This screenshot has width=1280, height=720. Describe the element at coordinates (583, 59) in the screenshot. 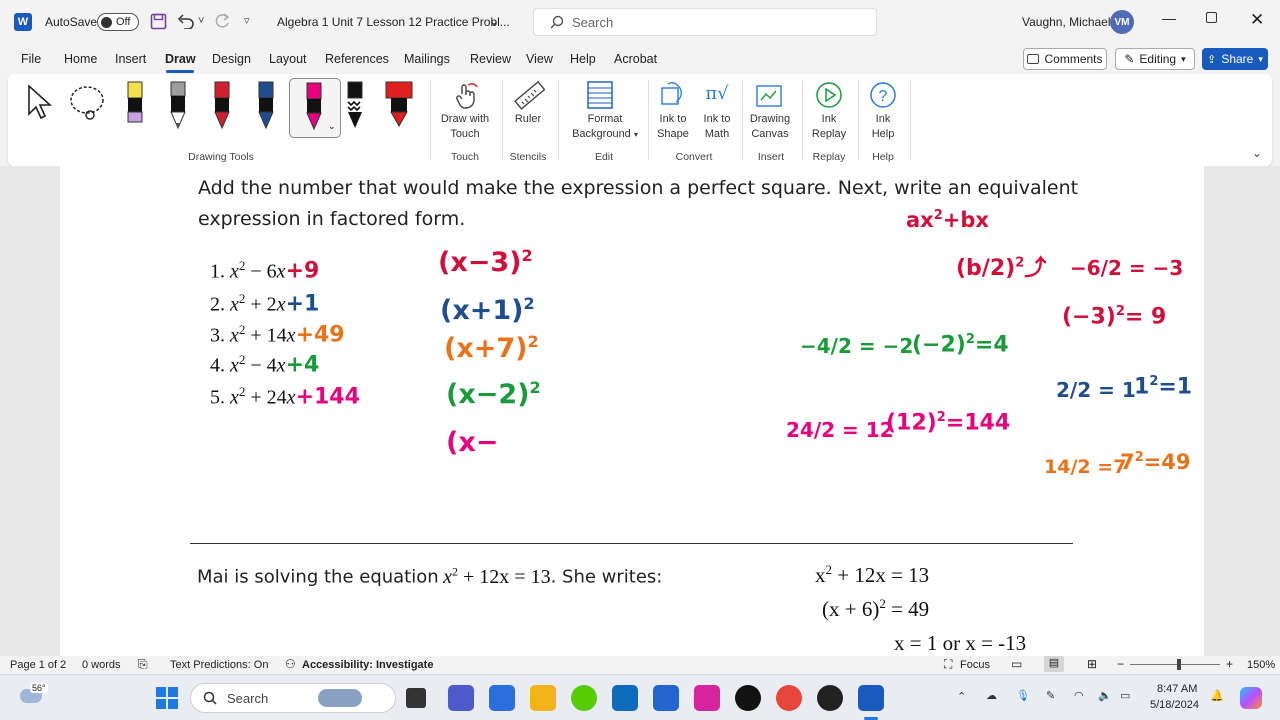

I see `tab-help: Help` at that location.